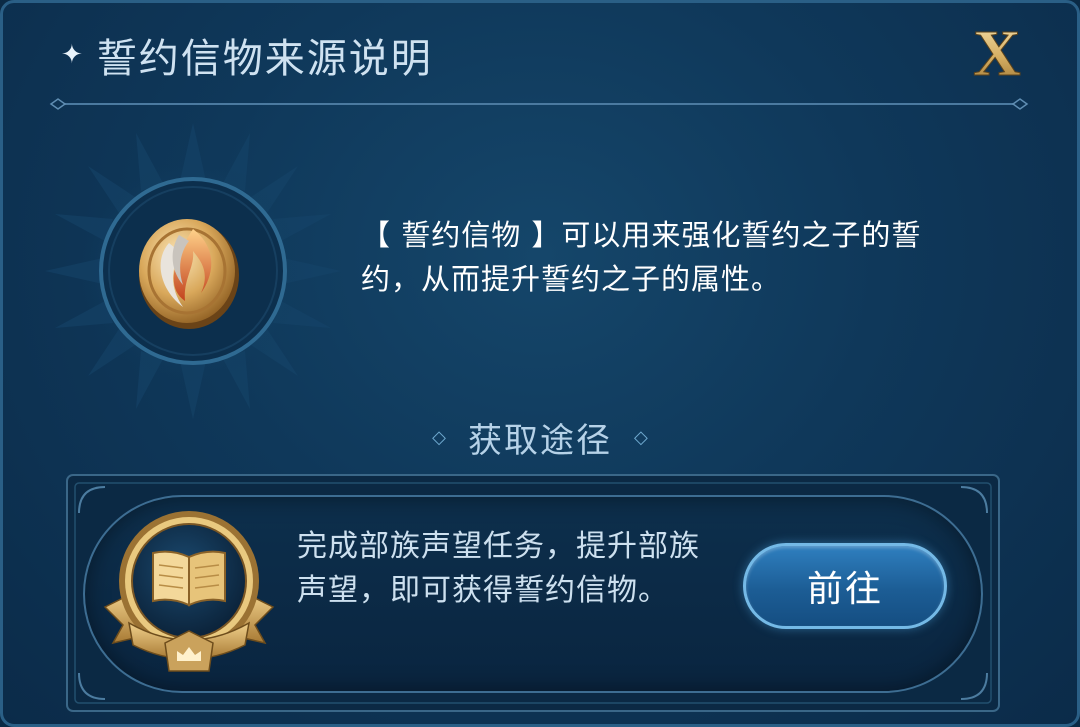 The width and height of the screenshot is (1080, 727). I want to click on close-button: X, so click(997, 53).